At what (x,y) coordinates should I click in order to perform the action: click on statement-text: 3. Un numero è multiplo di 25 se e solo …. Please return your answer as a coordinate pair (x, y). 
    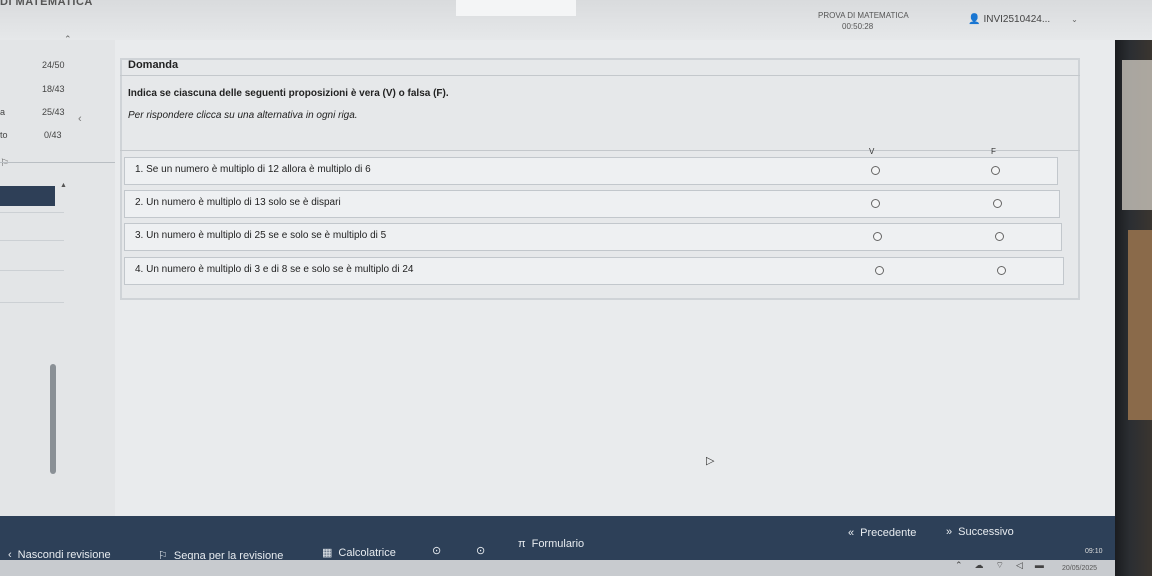
    Looking at the image, I should click on (261, 235).